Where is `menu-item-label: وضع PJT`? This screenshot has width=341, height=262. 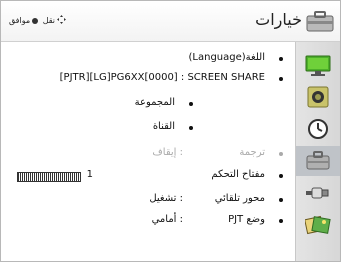
menu-item-label: وضع PJT is located at coordinates (246, 219).